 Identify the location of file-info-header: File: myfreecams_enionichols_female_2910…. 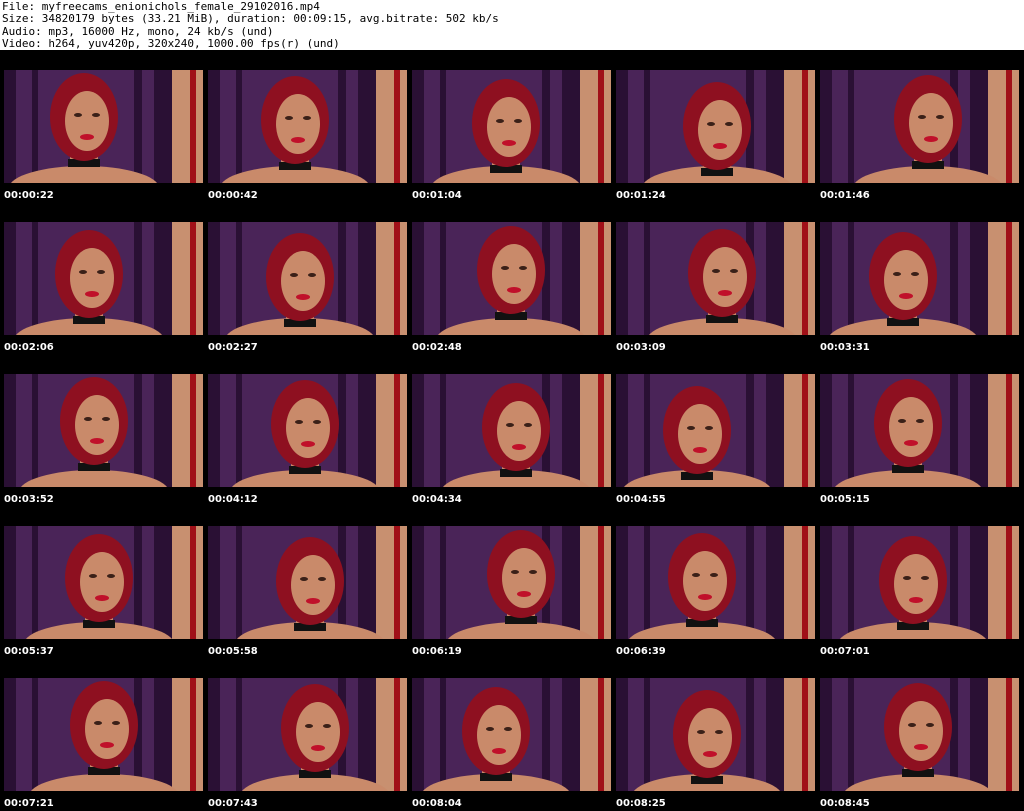
(512, 25).